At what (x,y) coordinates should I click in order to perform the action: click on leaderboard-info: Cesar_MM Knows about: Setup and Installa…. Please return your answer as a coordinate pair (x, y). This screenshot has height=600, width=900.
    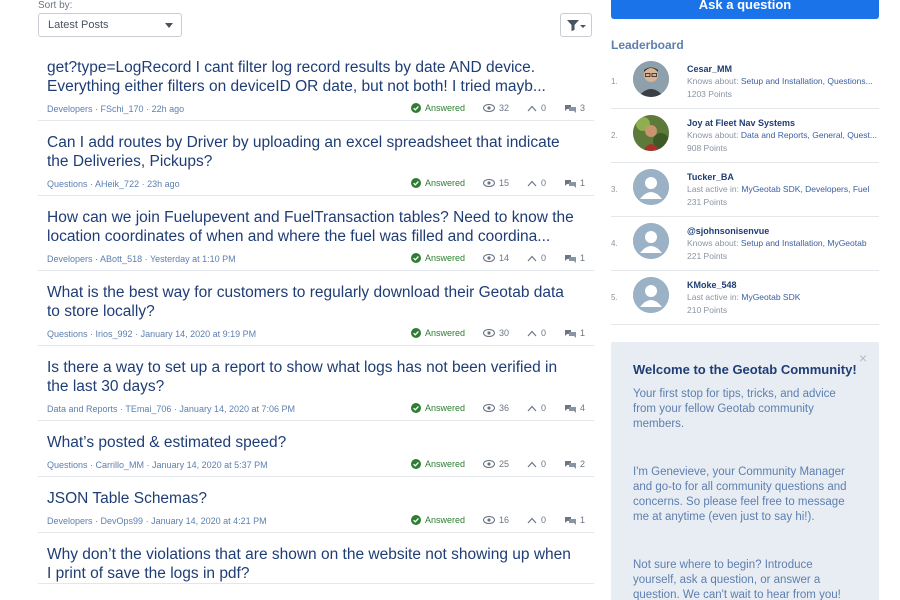
    Looking at the image, I should click on (783, 82).